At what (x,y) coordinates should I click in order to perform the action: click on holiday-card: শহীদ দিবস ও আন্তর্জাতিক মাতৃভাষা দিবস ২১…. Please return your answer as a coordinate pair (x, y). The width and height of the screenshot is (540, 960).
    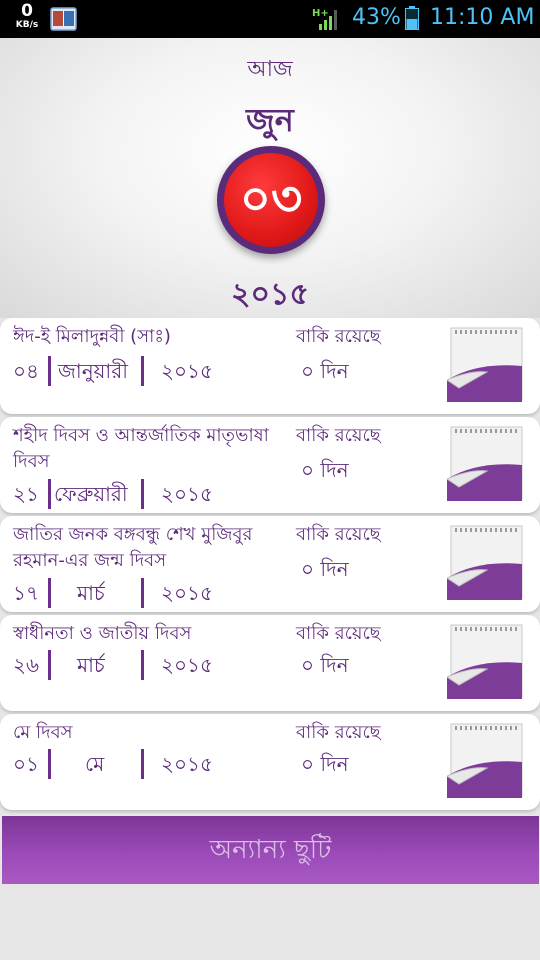
    Looking at the image, I should click on (270, 465).